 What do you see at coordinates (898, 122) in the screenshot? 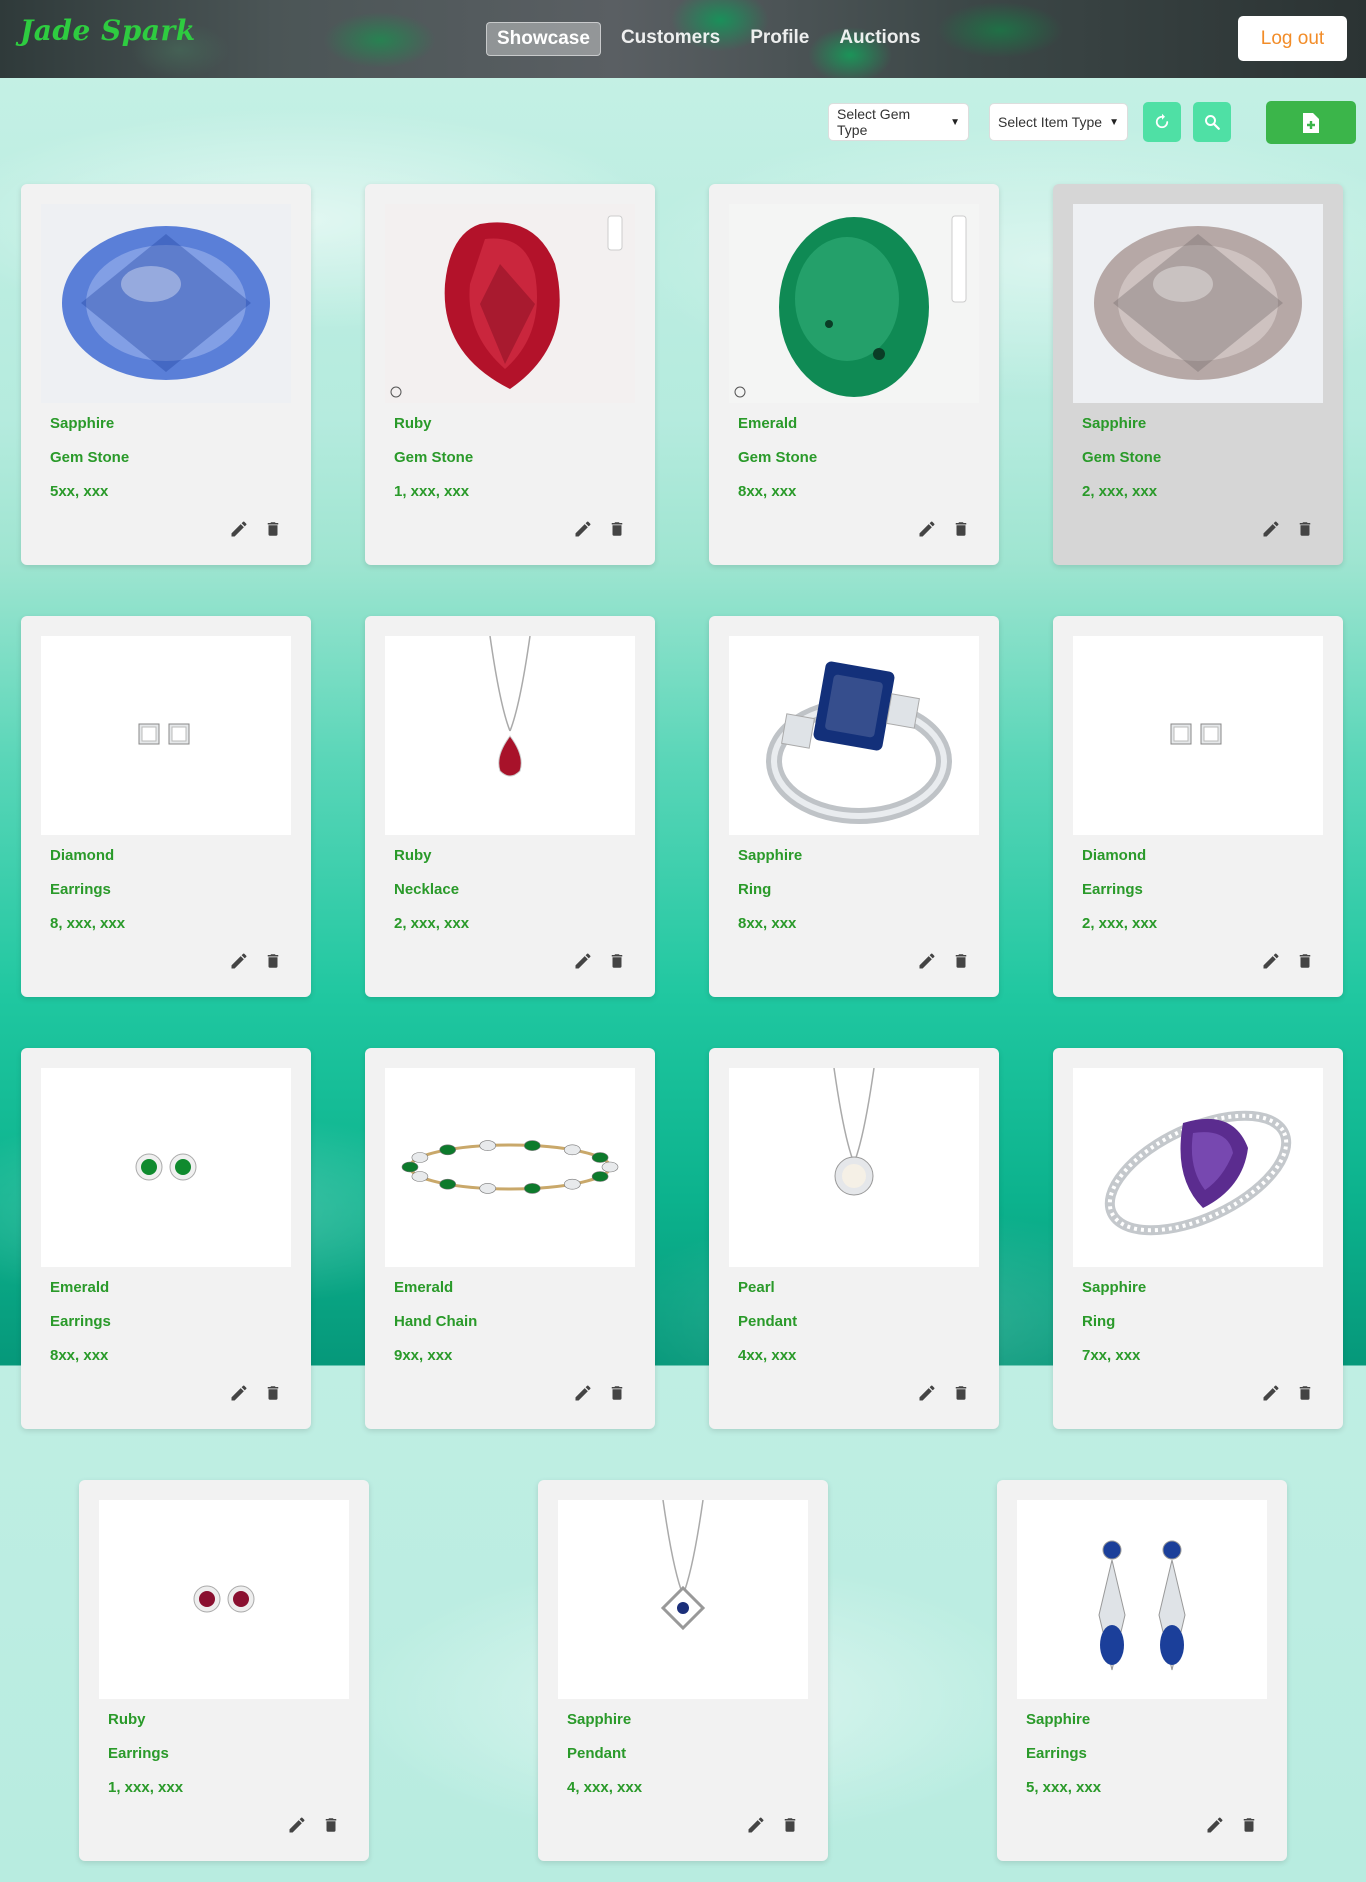
I see `gem-type-select: Select Gem Type ▼` at bounding box center [898, 122].